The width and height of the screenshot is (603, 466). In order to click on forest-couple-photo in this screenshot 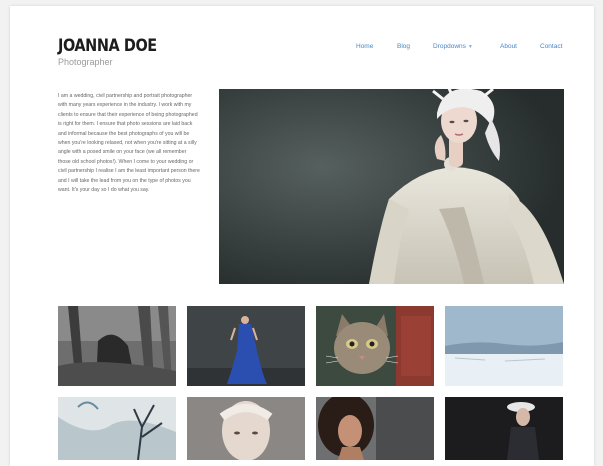, I will do `click(117, 346)`.